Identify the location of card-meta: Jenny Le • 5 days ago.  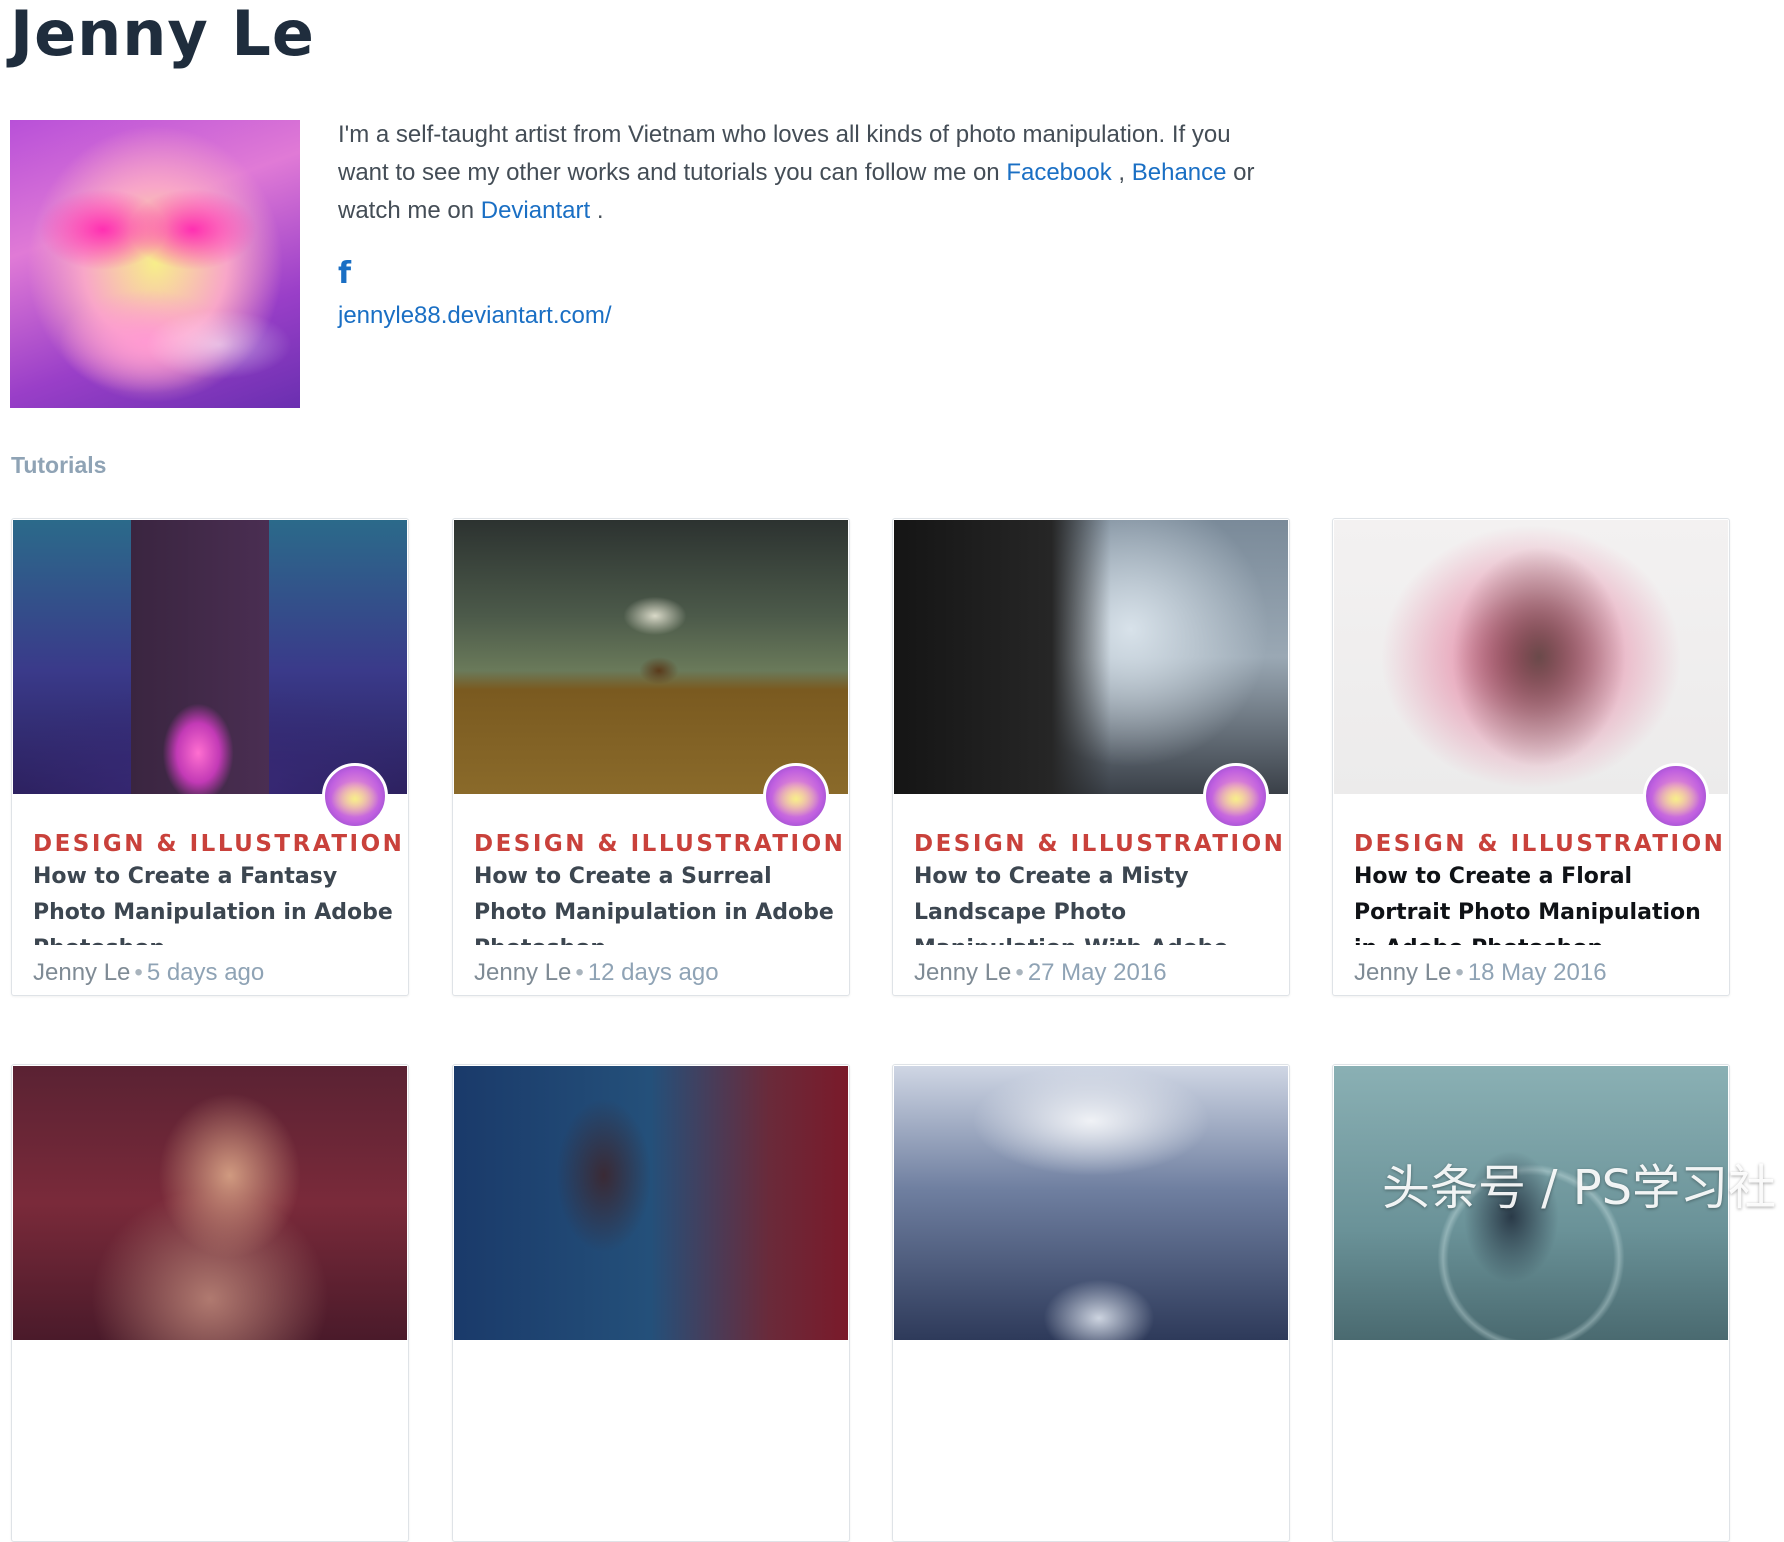
(148, 973).